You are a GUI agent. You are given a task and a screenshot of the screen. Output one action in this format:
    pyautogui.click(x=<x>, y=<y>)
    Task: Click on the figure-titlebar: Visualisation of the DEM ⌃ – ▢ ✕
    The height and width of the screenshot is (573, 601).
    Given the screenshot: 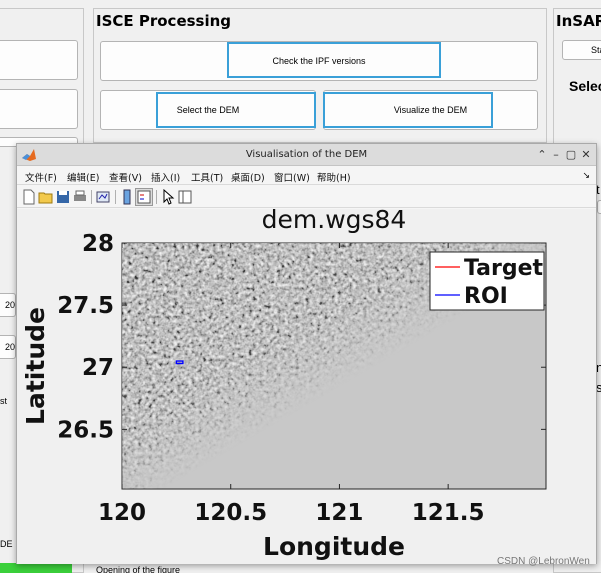 What is the action you would take?
    pyautogui.click(x=306, y=155)
    